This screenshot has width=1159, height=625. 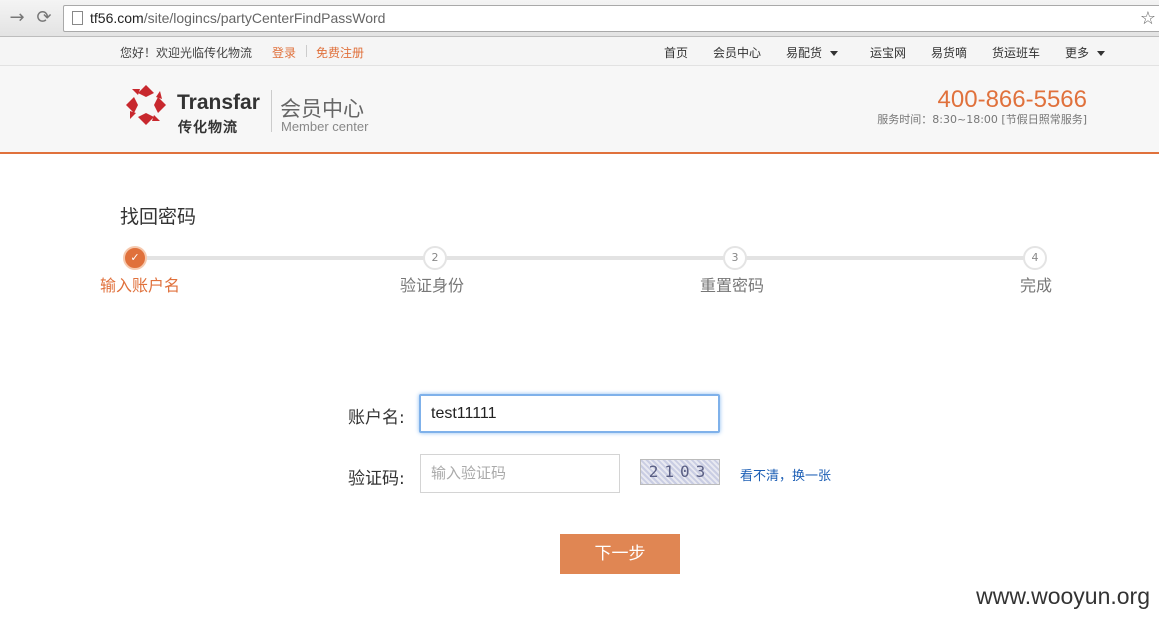 I want to click on brand-name-cn: 传化物流, so click(x=208, y=128).